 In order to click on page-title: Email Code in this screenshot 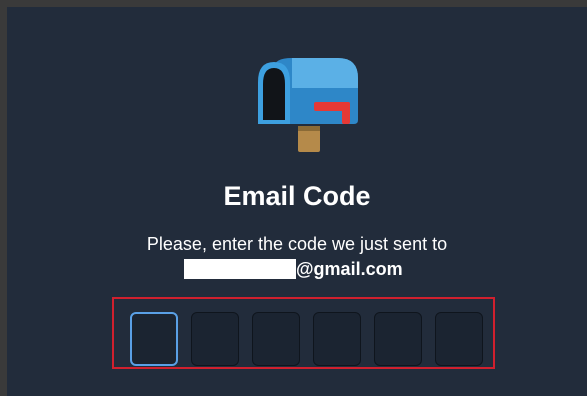, I will do `click(297, 196)`.